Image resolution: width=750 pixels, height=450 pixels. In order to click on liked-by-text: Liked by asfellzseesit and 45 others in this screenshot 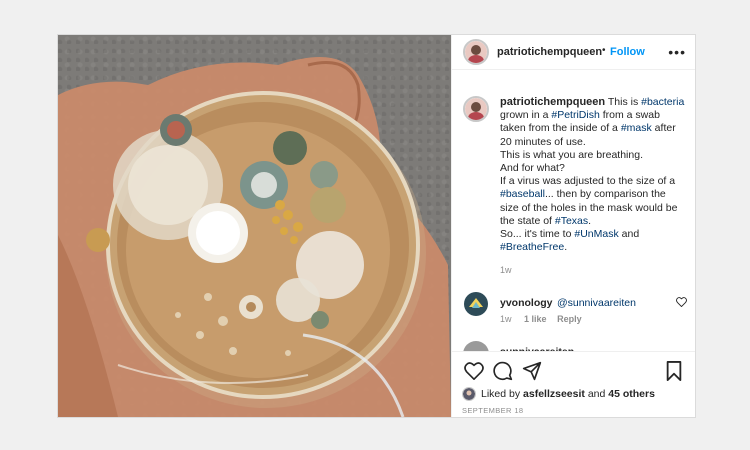, I will do `click(568, 394)`.